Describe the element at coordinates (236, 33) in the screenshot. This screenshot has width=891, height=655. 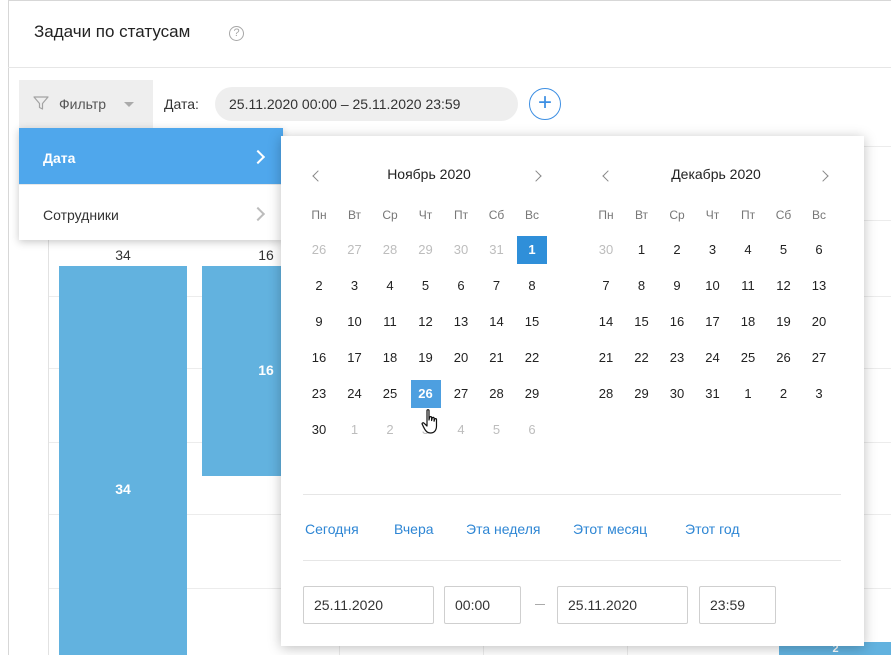
I see `help-icon: ?` at that location.